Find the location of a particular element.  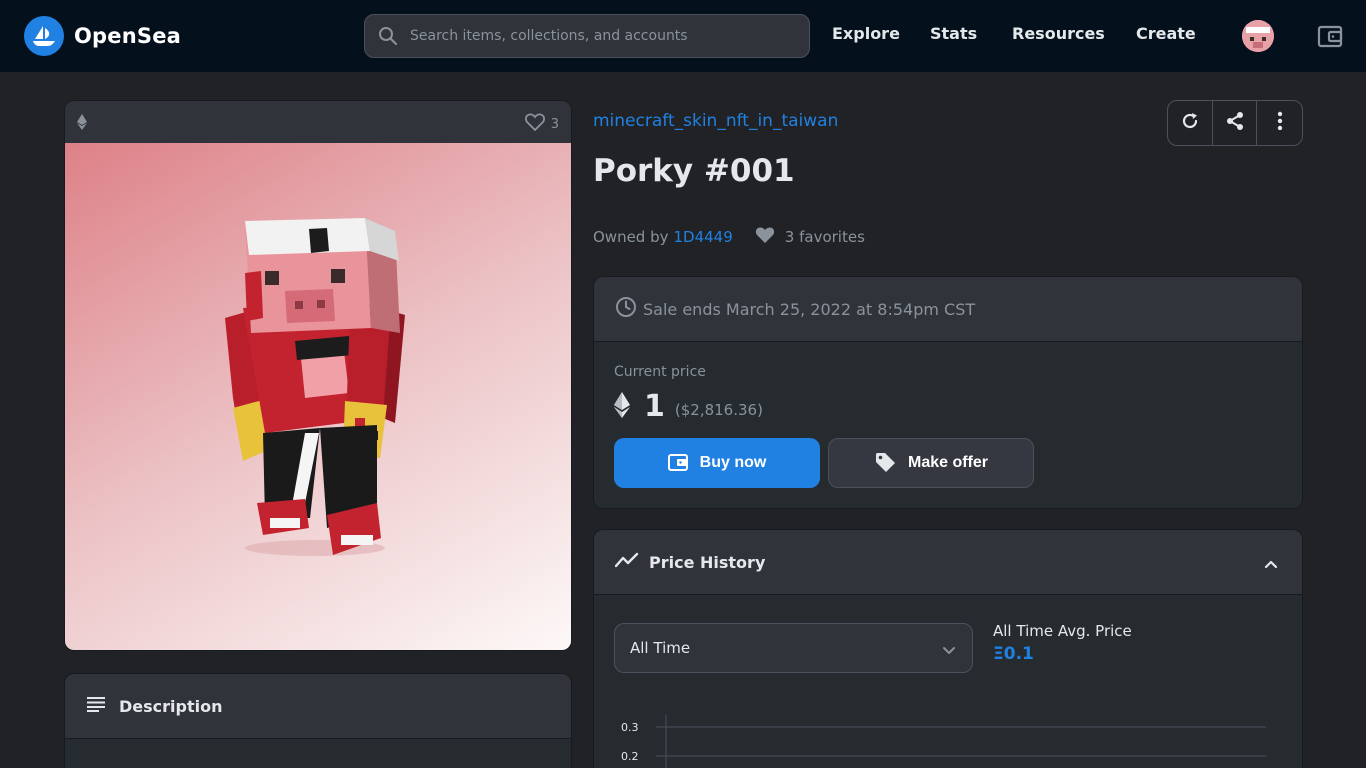

chevron-down-icon is located at coordinates (949, 651).